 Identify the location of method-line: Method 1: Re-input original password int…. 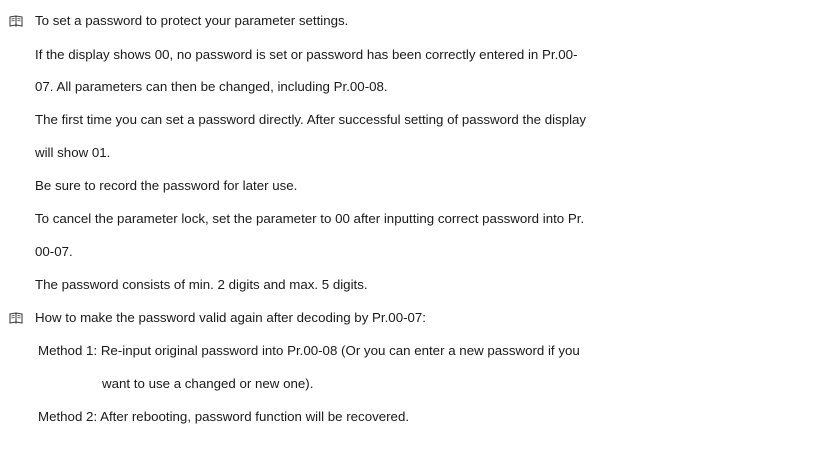
(309, 350).